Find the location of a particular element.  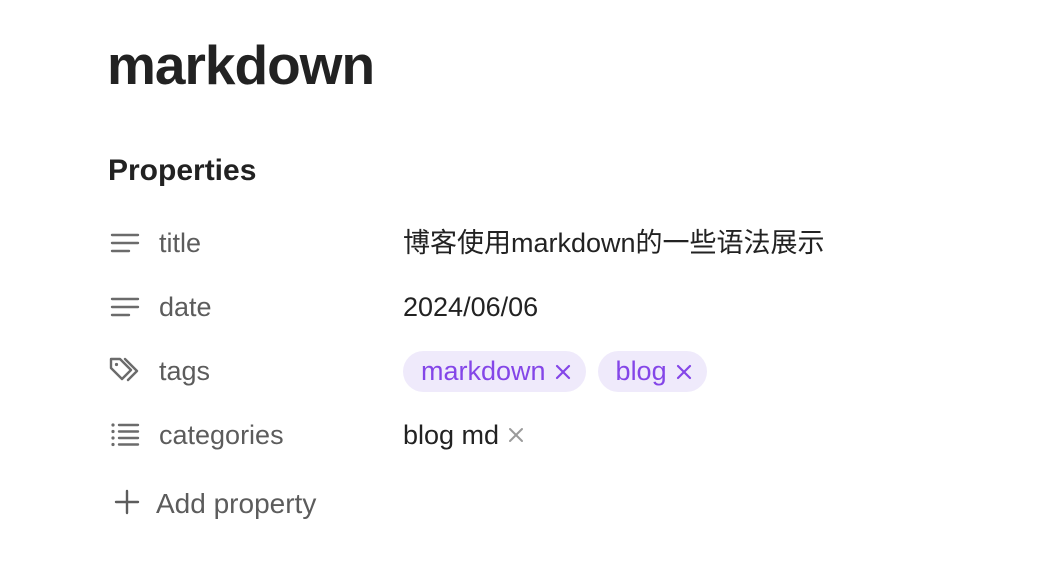

property-row-categories: categories blog md is located at coordinates (556, 435).